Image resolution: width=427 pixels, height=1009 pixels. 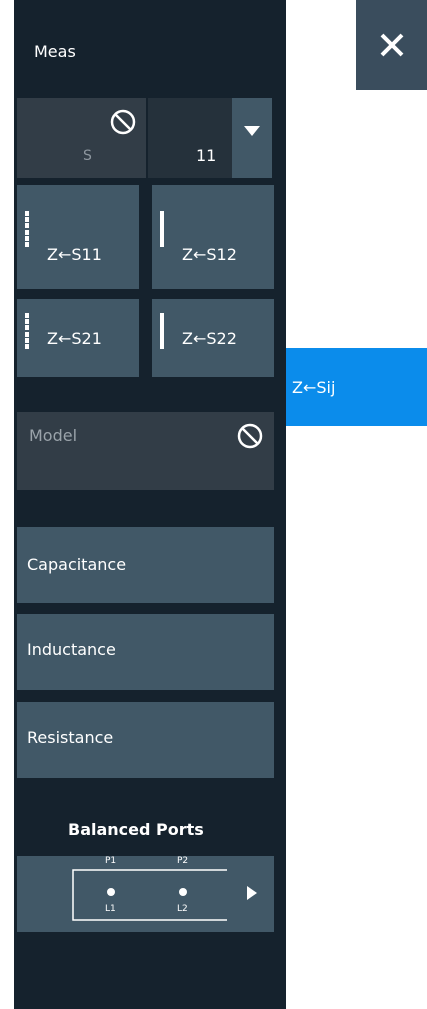 What do you see at coordinates (190, 138) in the screenshot?
I see `s-param-value-field: 11` at bounding box center [190, 138].